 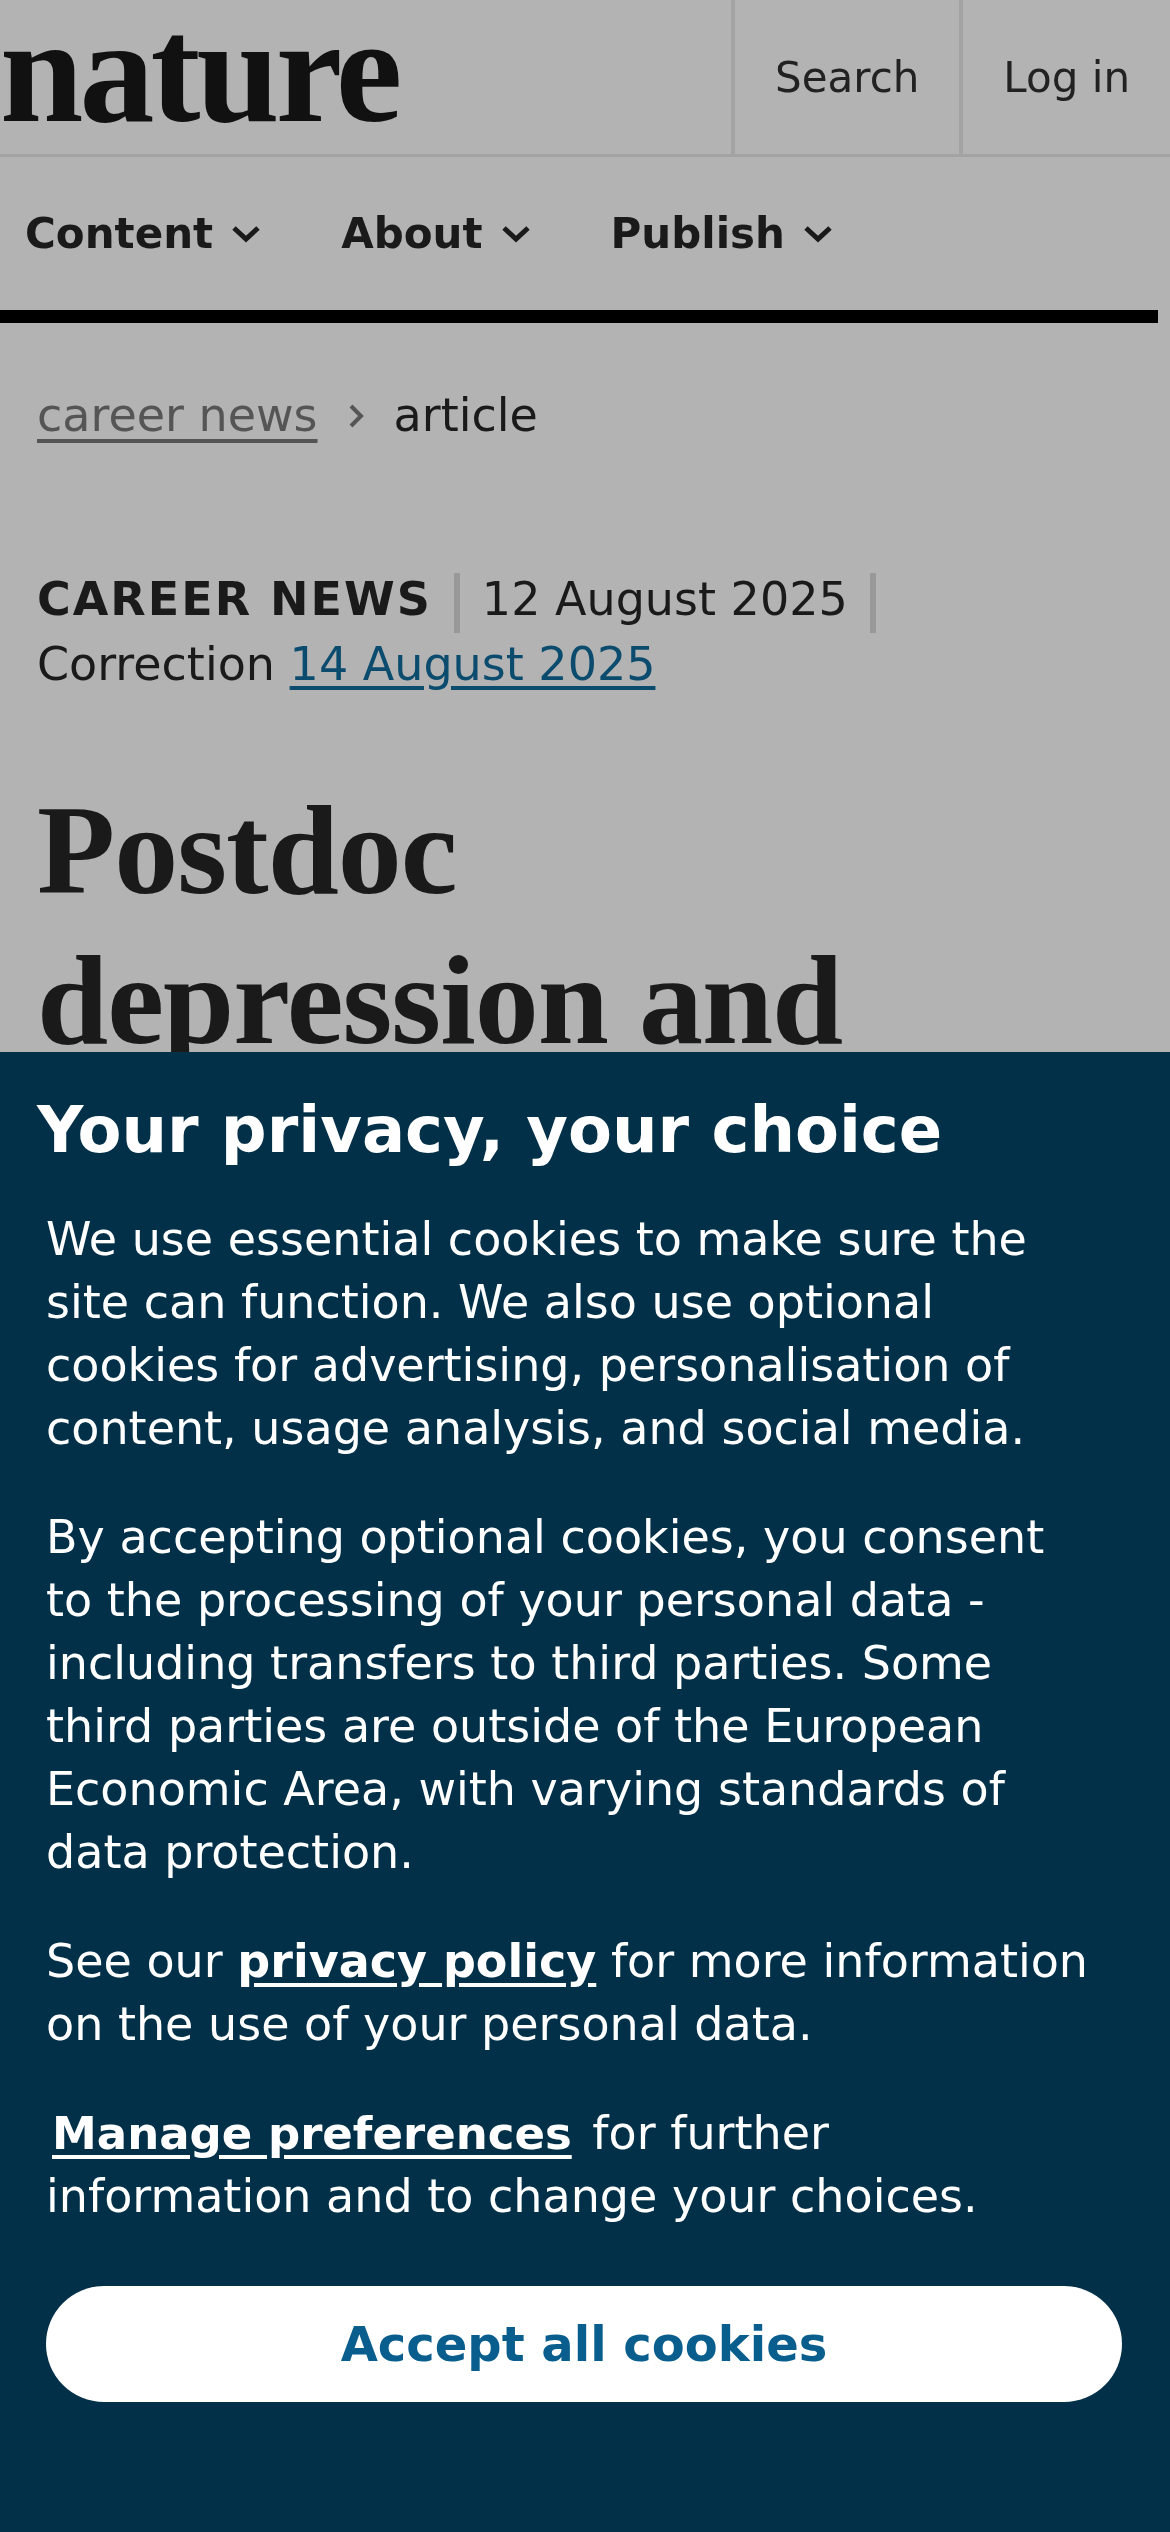 What do you see at coordinates (440, 1000) in the screenshot?
I see `headline: depression and` at bounding box center [440, 1000].